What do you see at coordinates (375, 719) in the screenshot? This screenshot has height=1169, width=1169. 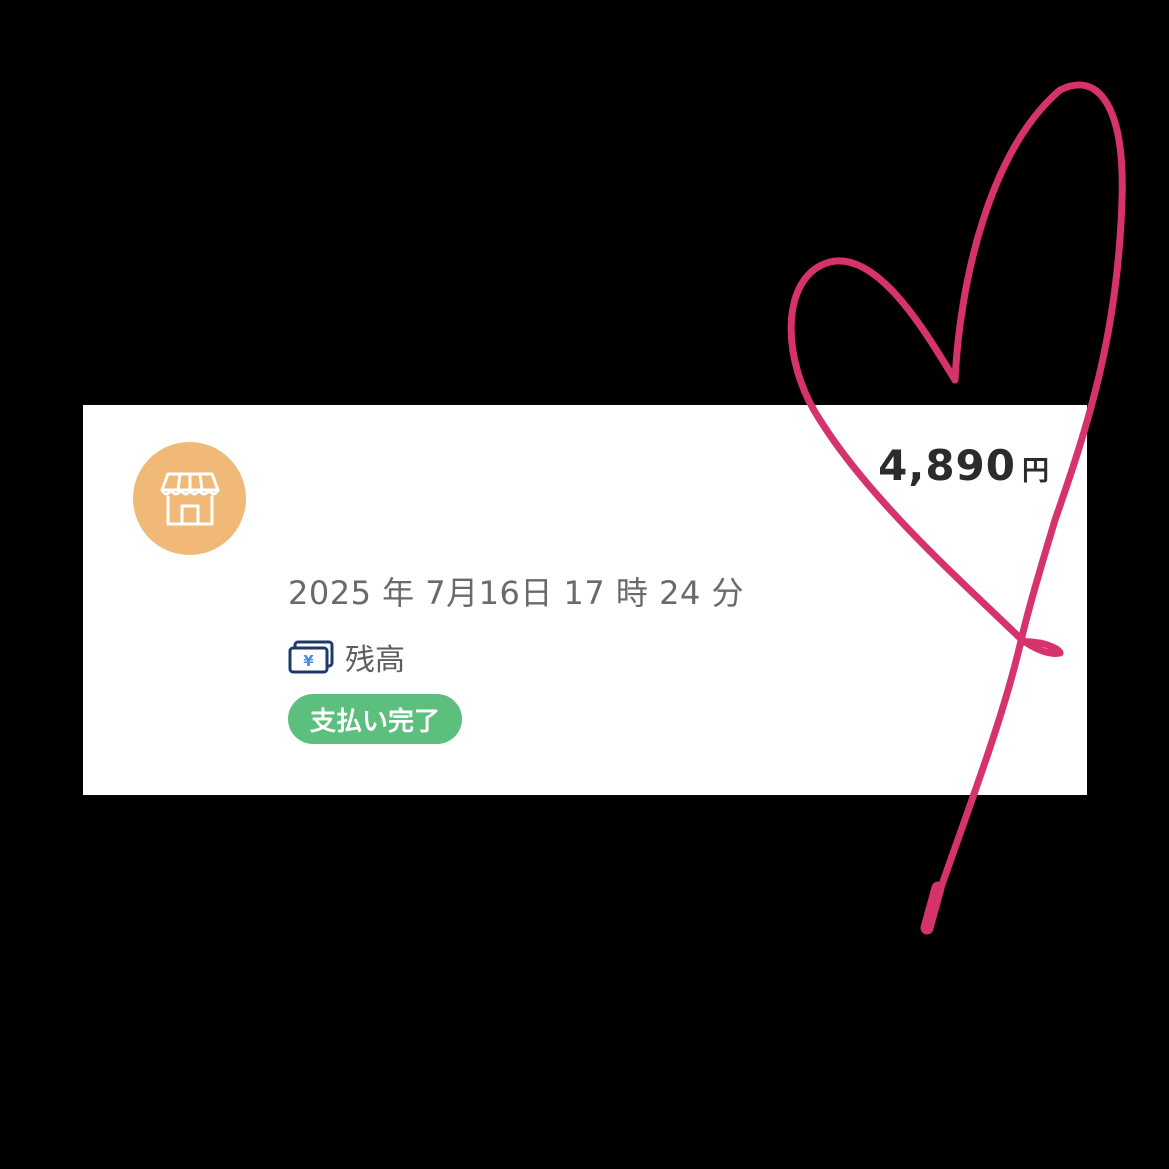 I see `status-badge: 支払い完了` at bounding box center [375, 719].